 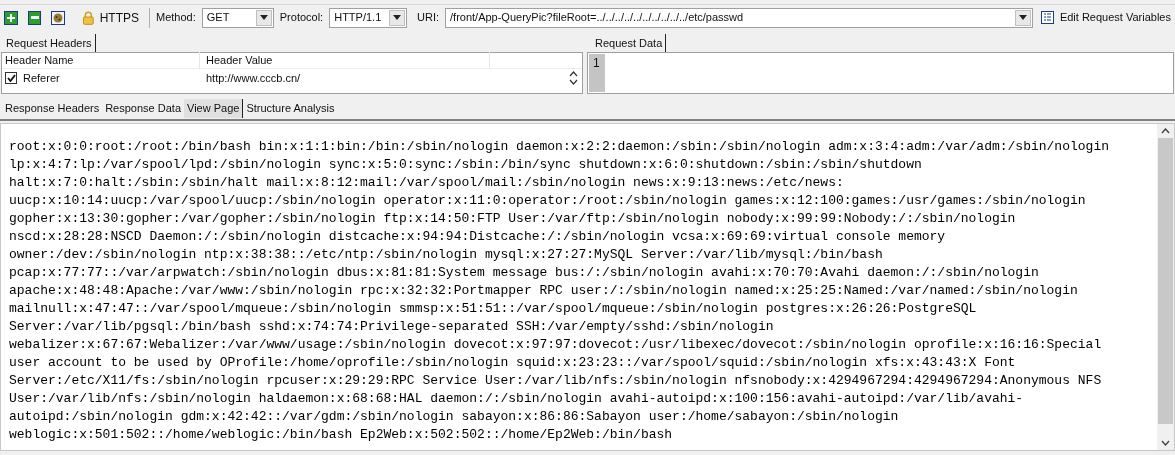 What do you see at coordinates (392, 327) in the screenshot?
I see `response-text-line: Server:/var/lib/pgsql:/bin/bash sshd:x:74:74:Privilege-separated SSH:/var/empty/sshd:/sbin/nologin` at bounding box center [392, 327].